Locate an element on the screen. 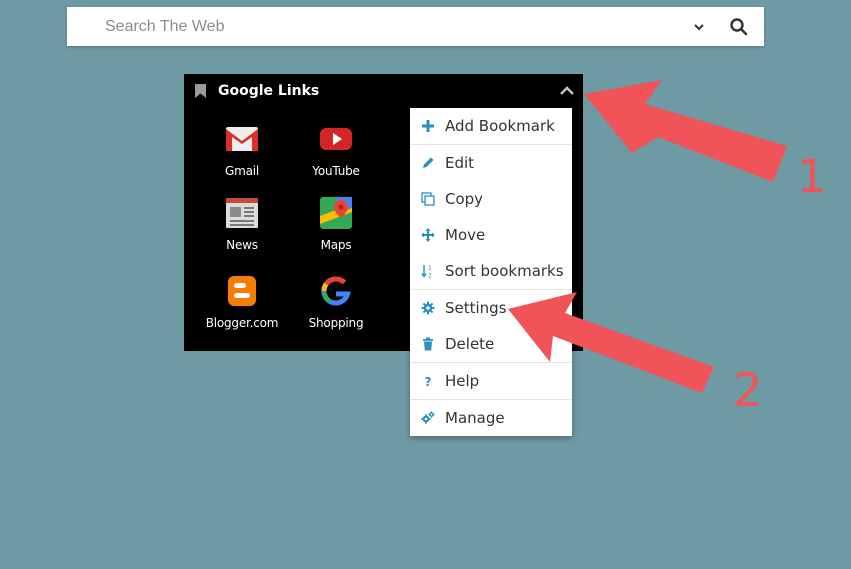 The width and height of the screenshot is (851, 569). menu-item-add-bookmark: Add Bookmark is located at coordinates (491, 126).